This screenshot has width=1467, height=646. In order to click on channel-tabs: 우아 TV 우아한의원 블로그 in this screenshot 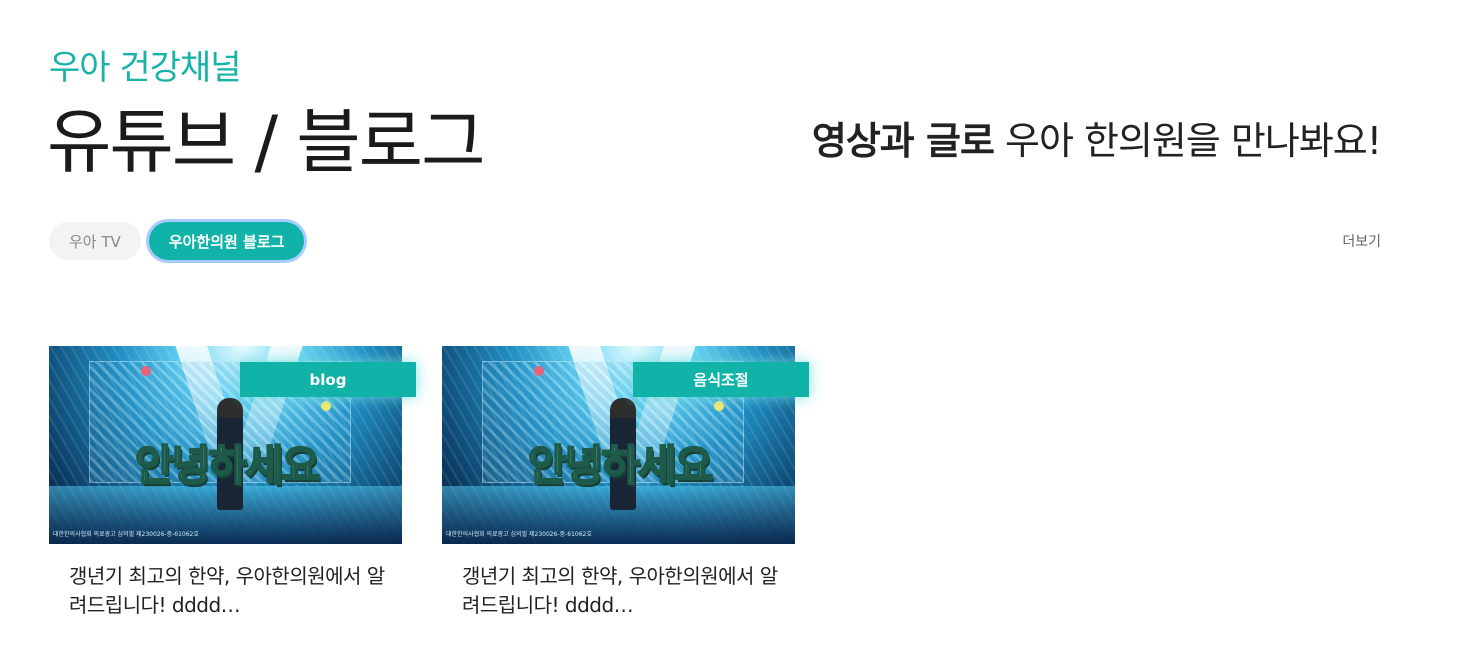, I will do `click(177, 241)`.